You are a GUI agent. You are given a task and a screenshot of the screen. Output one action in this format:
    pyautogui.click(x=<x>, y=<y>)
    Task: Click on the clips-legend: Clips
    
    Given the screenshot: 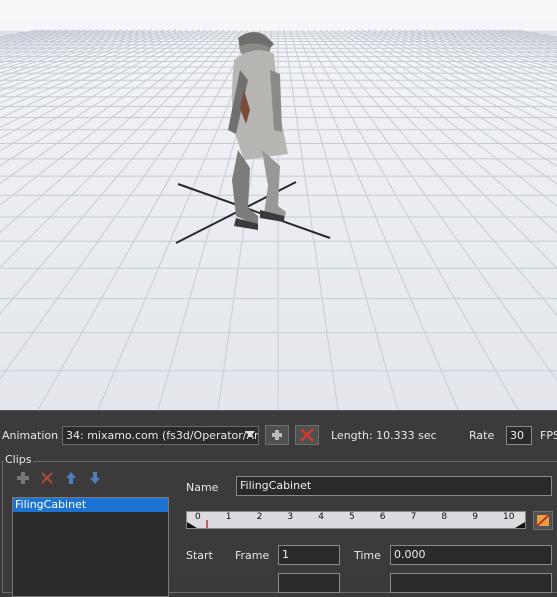 What is the action you would take?
    pyautogui.click(x=18, y=459)
    